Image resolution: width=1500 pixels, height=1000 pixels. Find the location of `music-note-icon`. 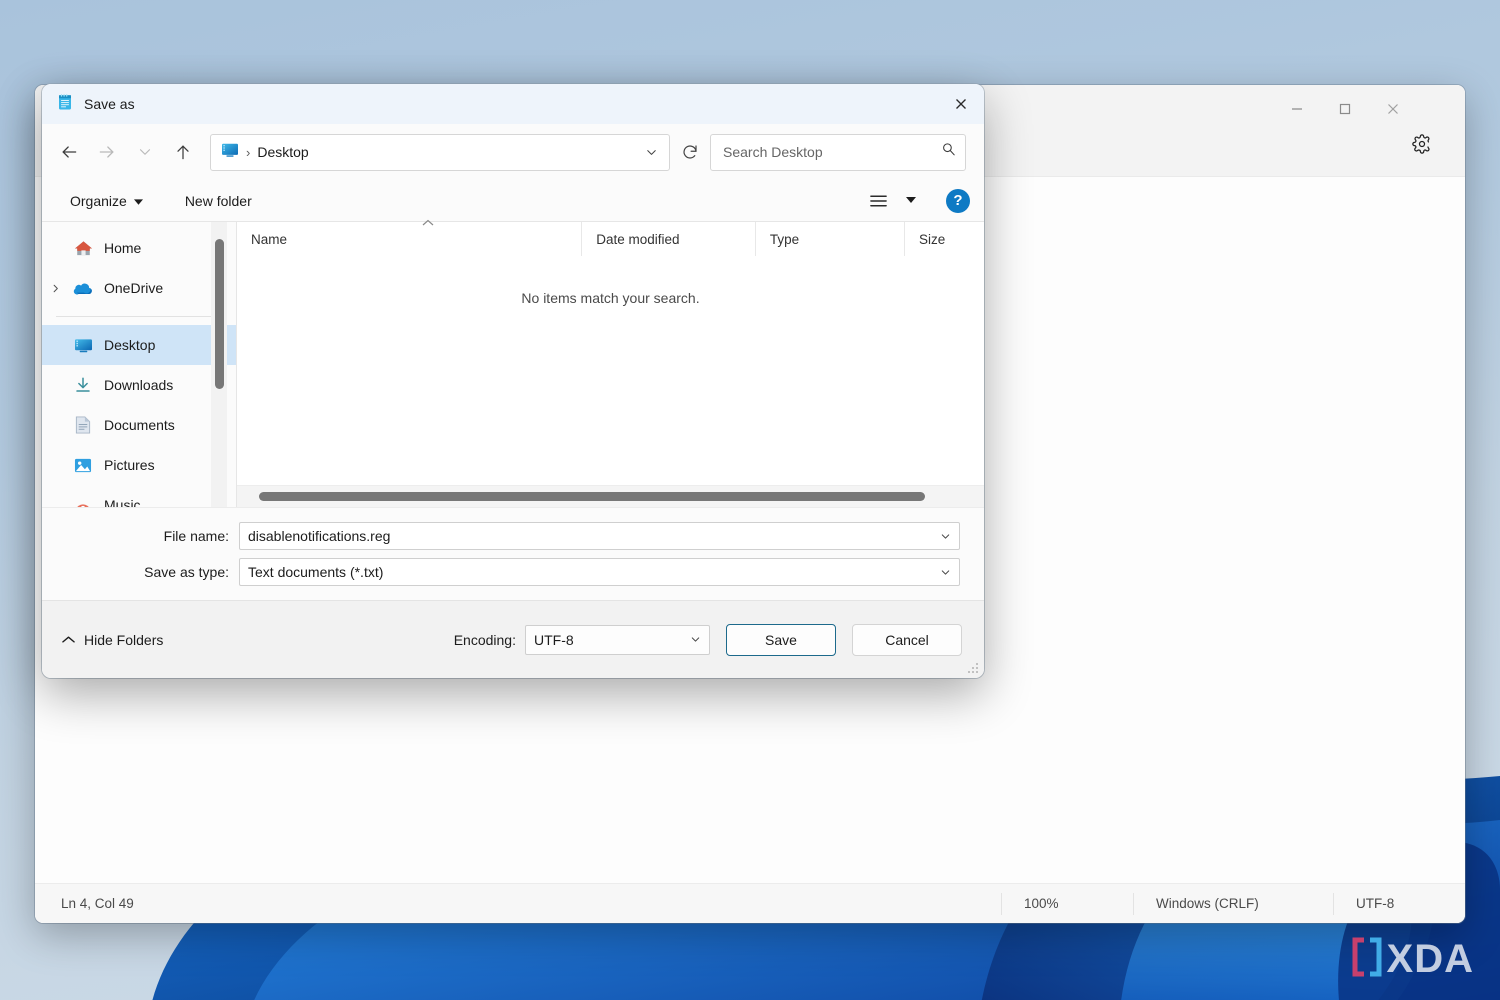

music-note-icon is located at coordinates (83, 502).